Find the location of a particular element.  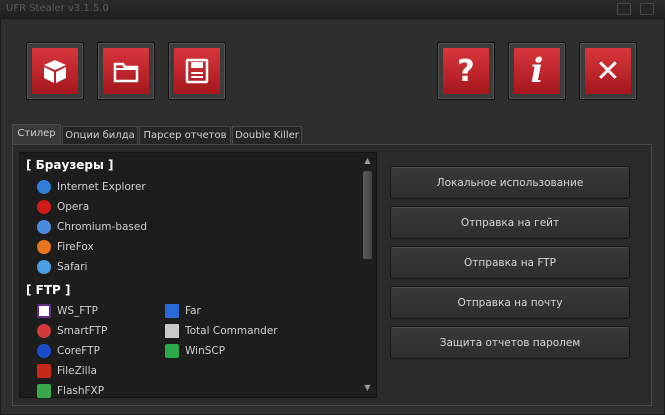

list-item: SmartFTP is located at coordinates (72, 331).